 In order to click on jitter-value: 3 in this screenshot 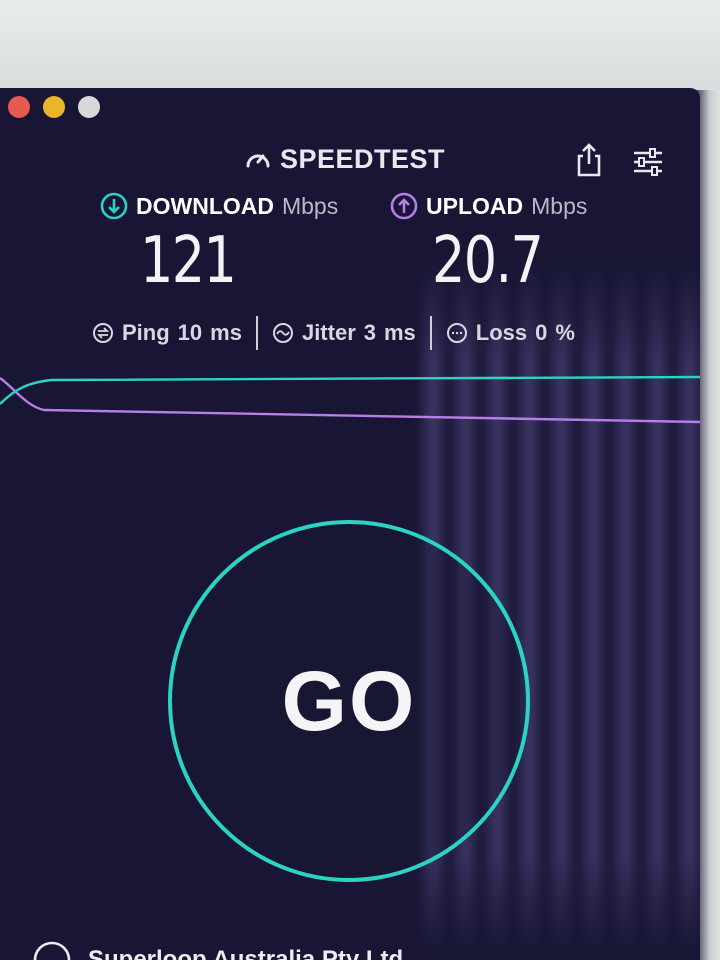, I will do `click(369, 332)`.